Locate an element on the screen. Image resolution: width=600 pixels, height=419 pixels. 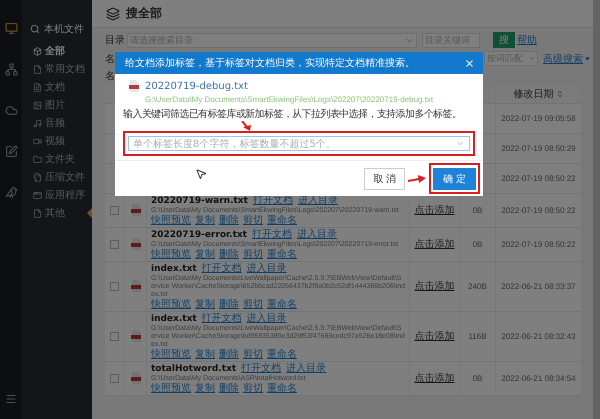
file-name: 20220719-warn.txt is located at coordinates (199, 201).